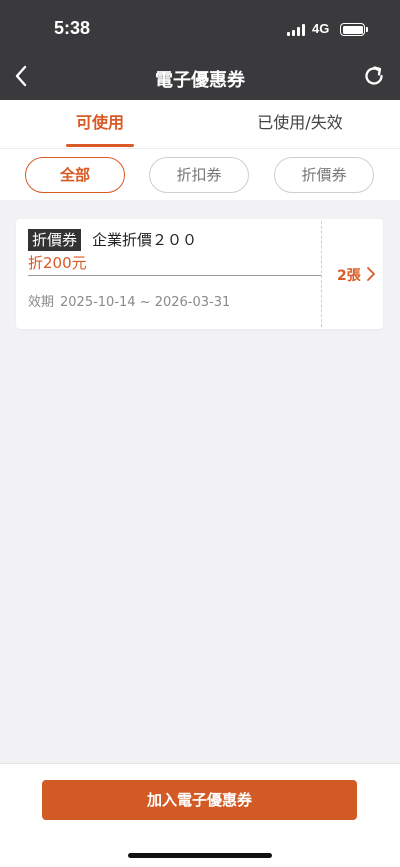  Describe the element at coordinates (300, 124) in the screenshot. I see `tab-used-expired: 已使用/失效` at that location.